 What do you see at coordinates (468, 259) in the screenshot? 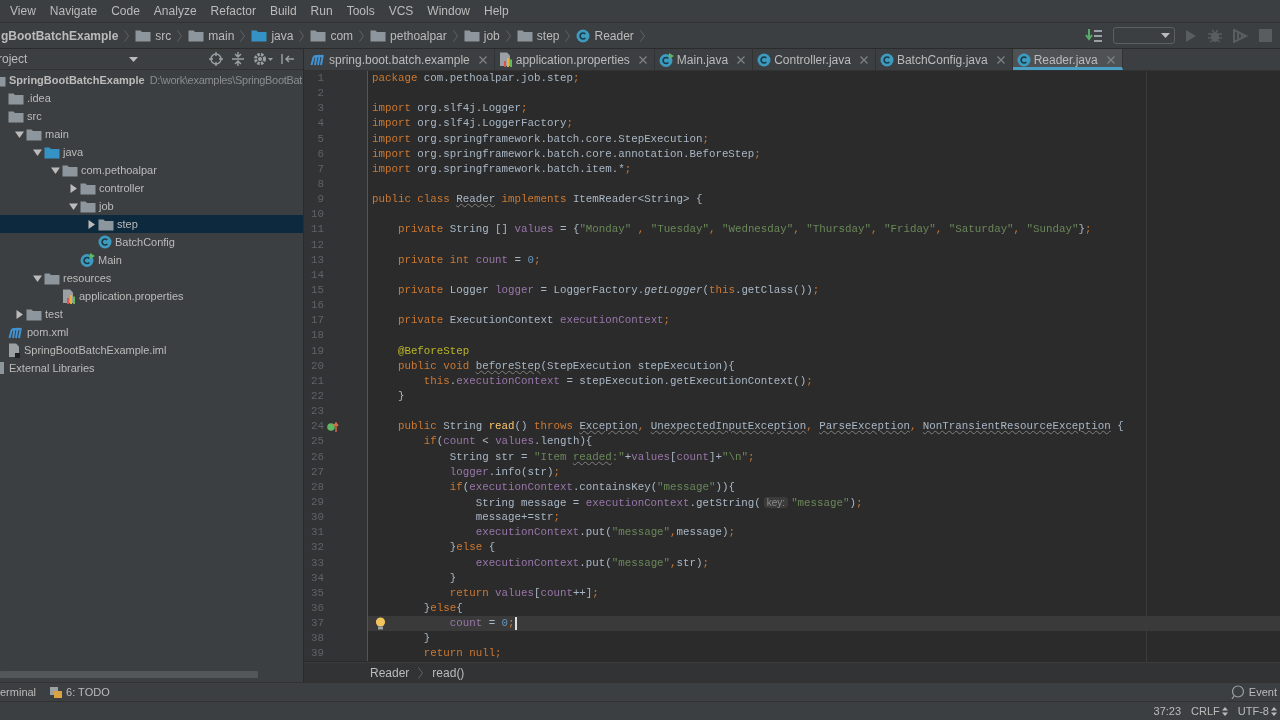
I see `code-line: private int count = 0;` at bounding box center [468, 259].